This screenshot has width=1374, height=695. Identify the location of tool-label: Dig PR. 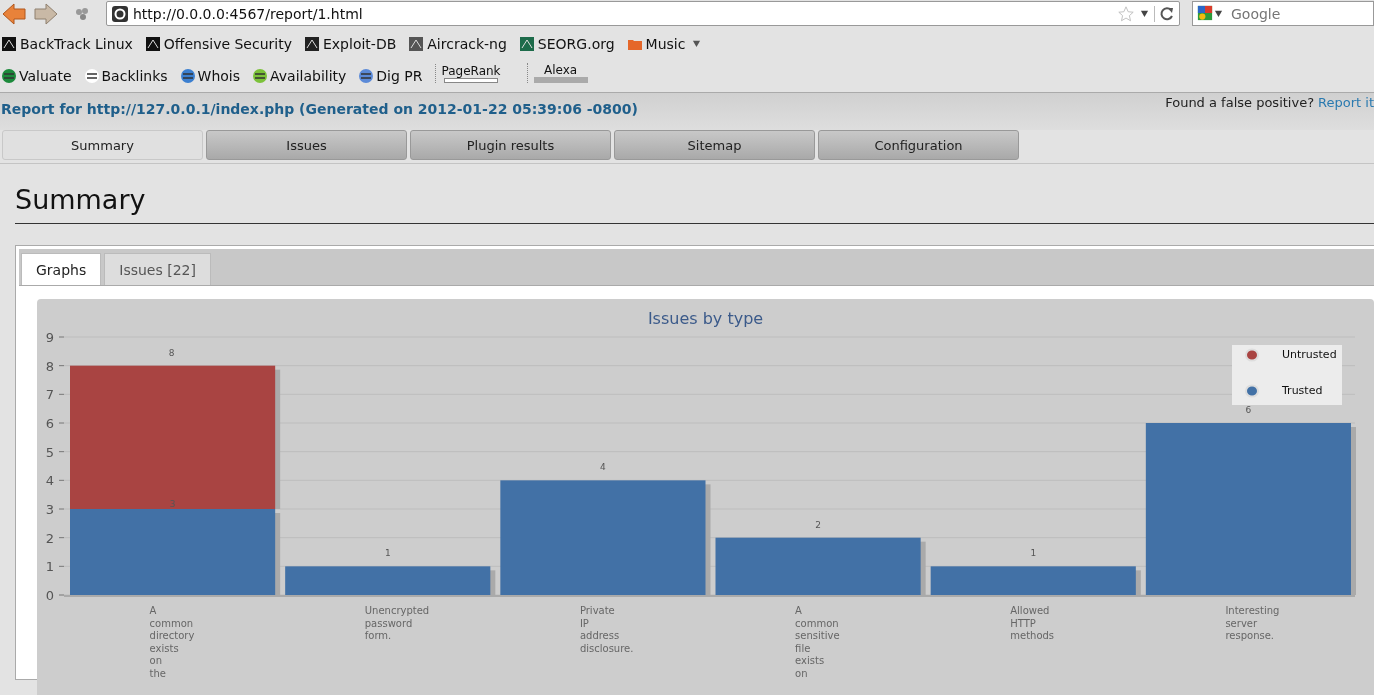
(399, 76).